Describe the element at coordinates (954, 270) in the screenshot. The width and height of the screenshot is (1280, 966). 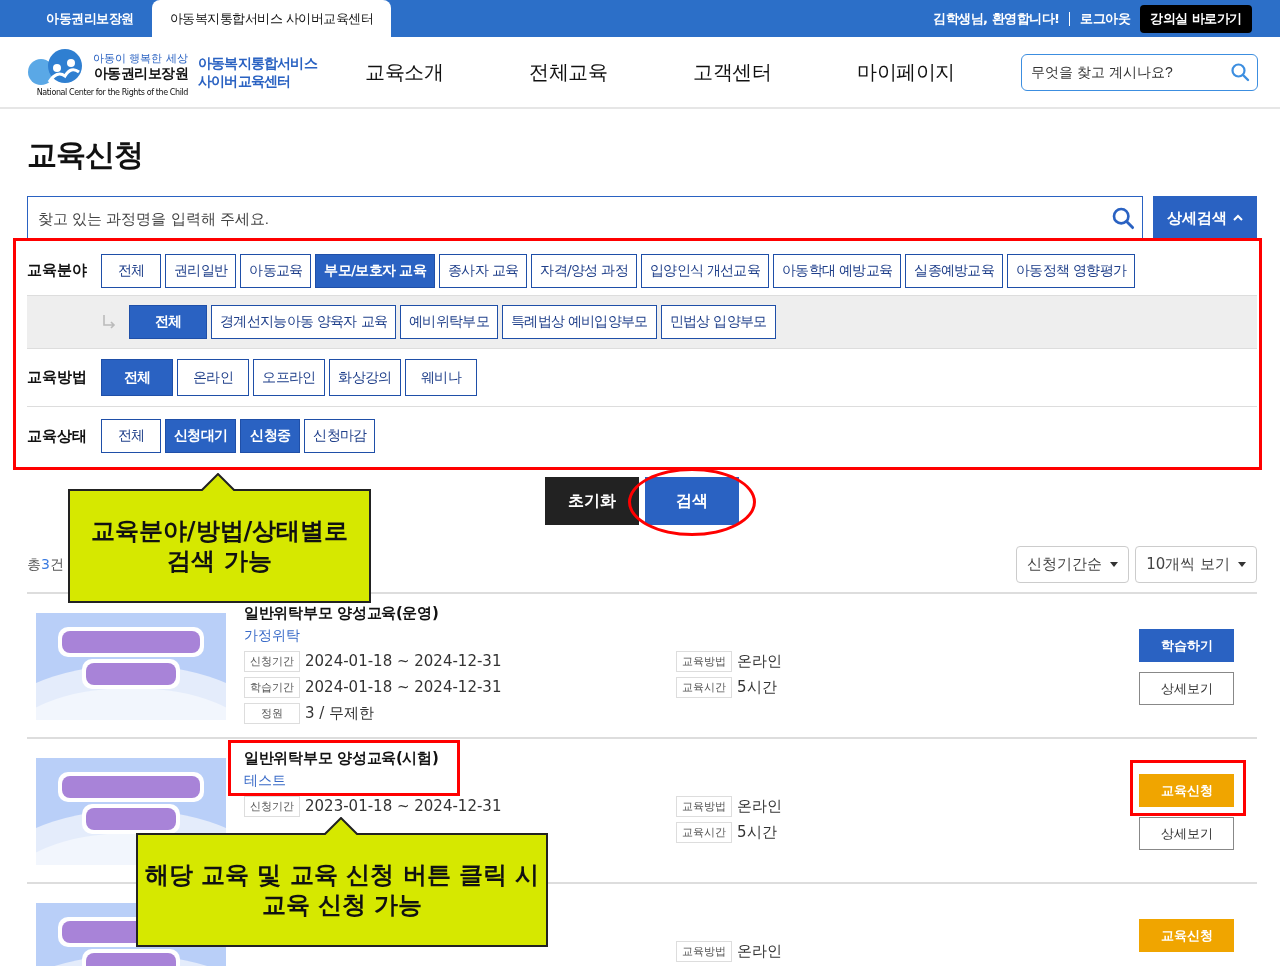
I see `filter-option: 실종예방교육` at that location.